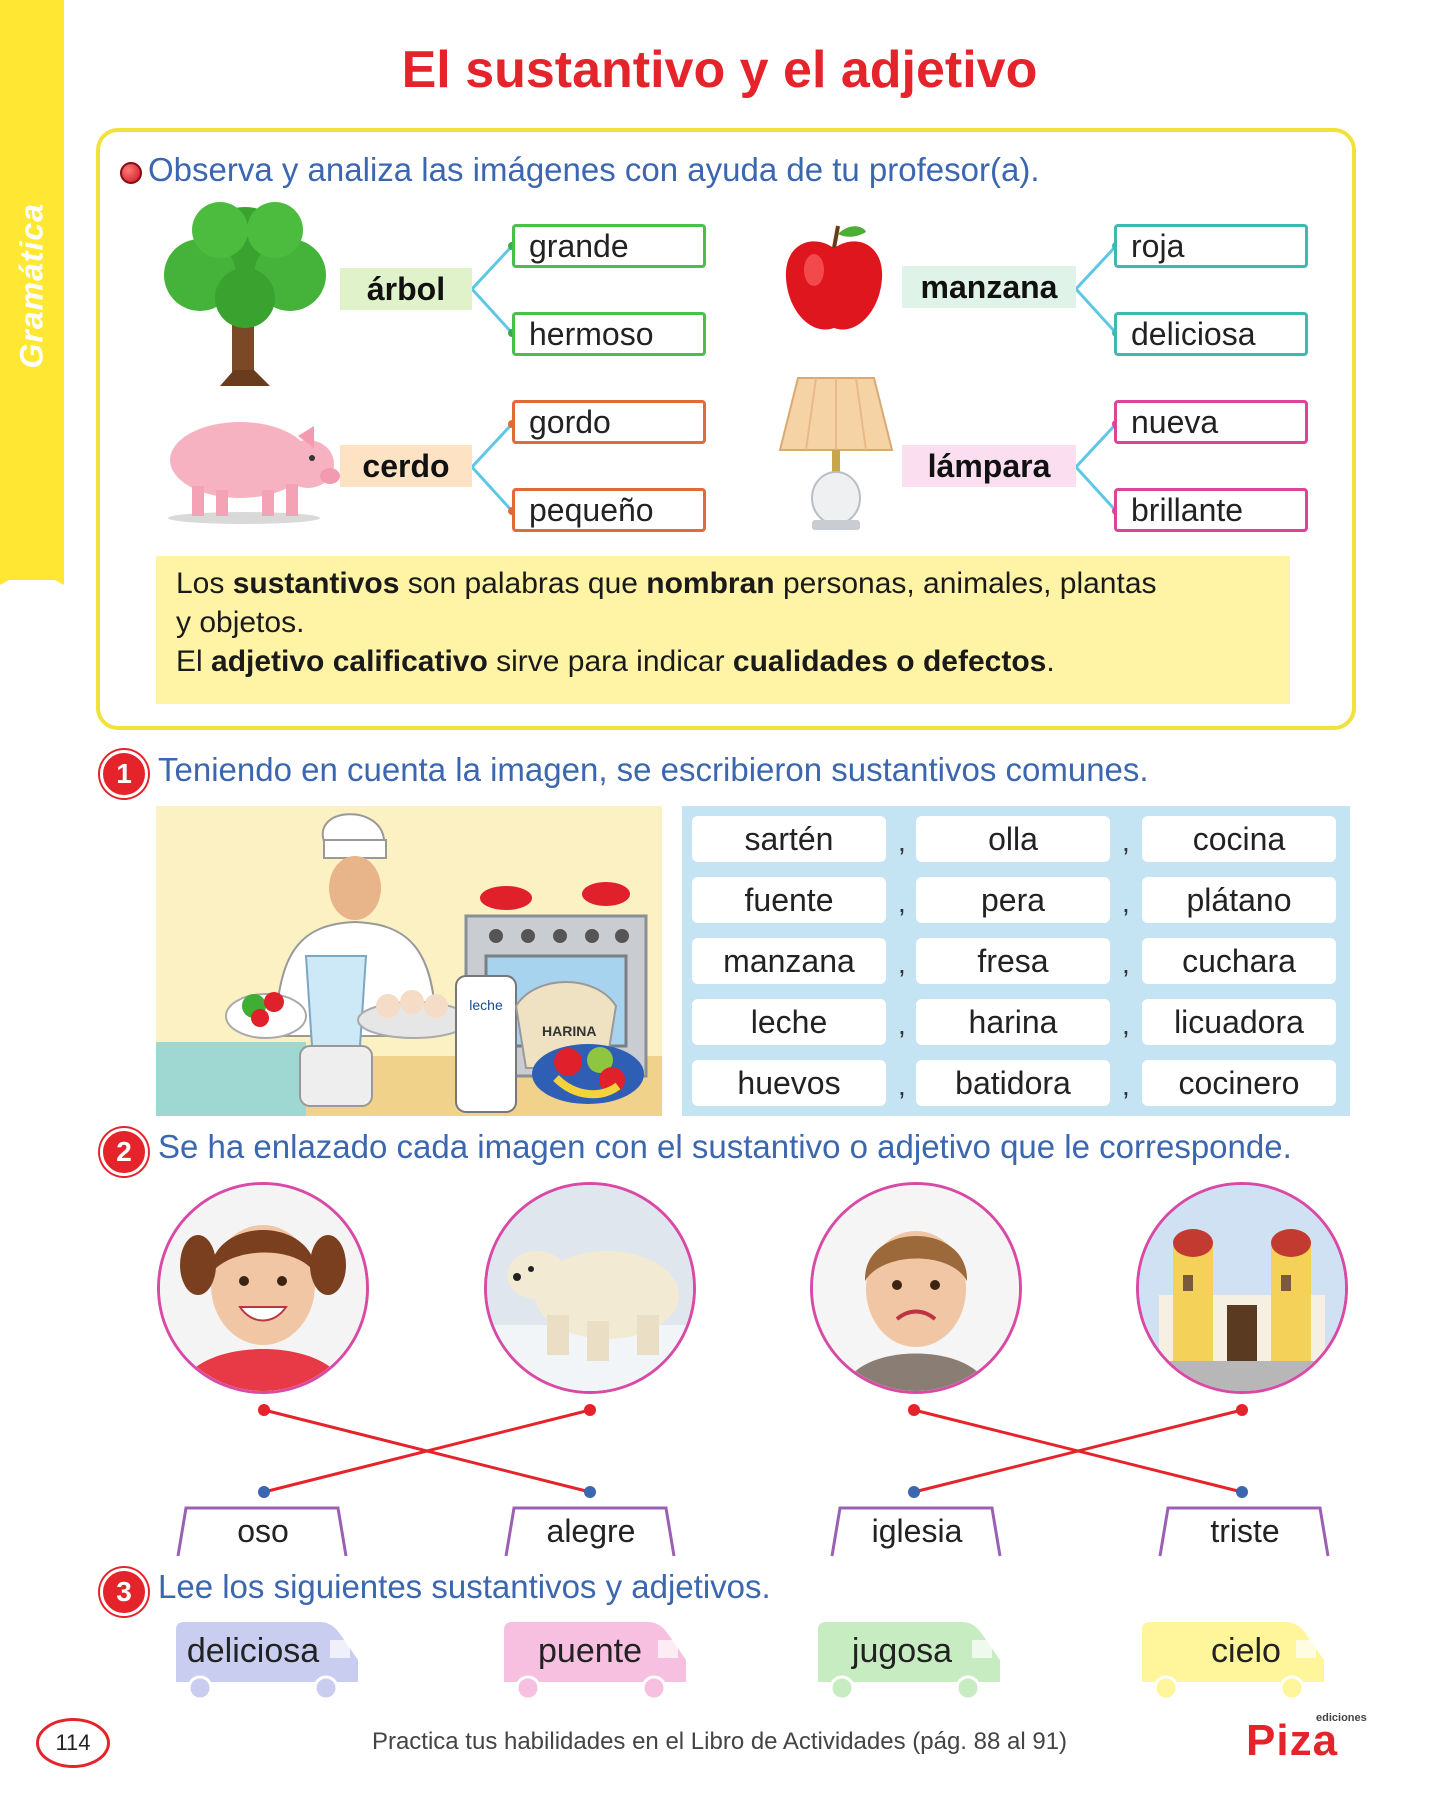  I want to click on word-cell: cocina, so click(1239, 839).